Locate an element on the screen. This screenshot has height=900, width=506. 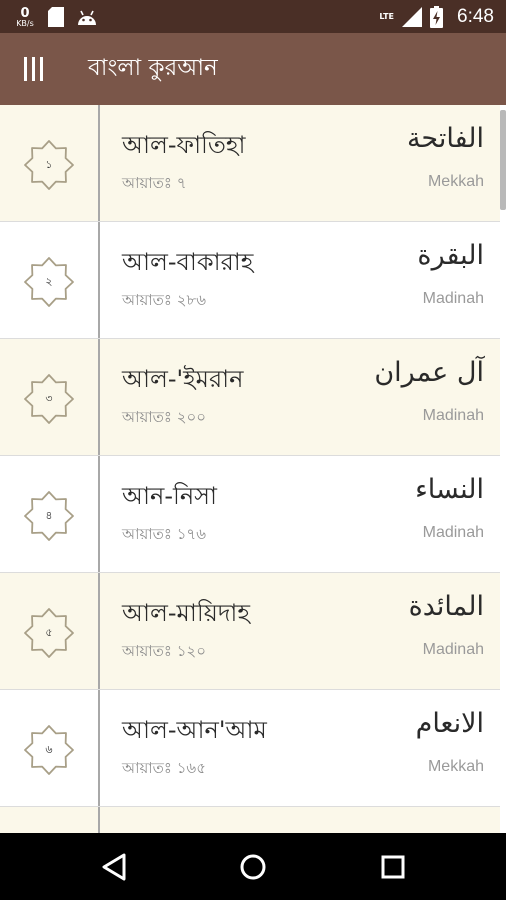
surah-ayat-count: আয়াতঃ ৭ is located at coordinates (154, 183).